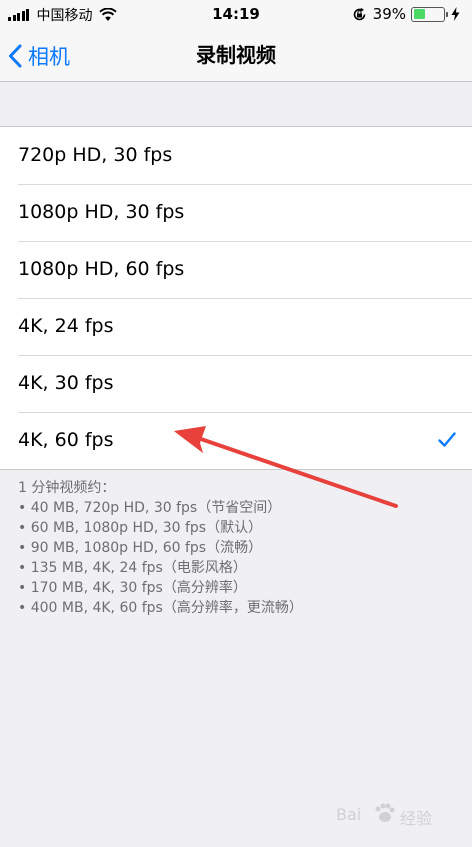 The height and width of the screenshot is (847, 472). What do you see at coordinates (132, 568) in the screenshot?
I see `footer-line: • 135 MB, 4K, 24 fps（电影风格）` at bounding box center [132, 568].